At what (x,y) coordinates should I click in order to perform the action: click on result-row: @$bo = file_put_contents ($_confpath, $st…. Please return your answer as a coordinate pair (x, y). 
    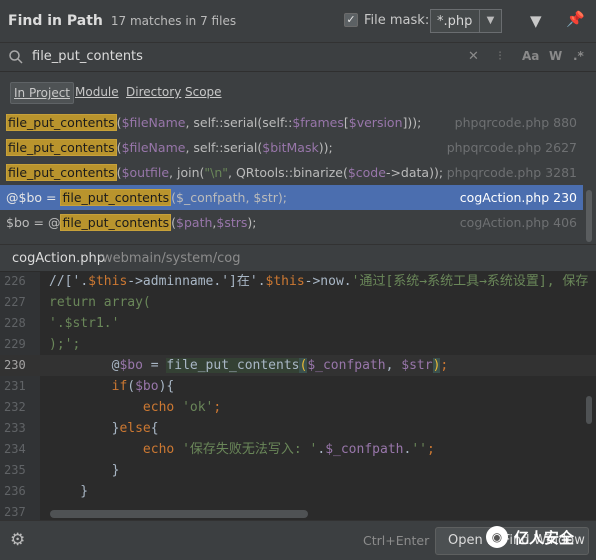
    Looking at the image, I should click on (291, 197).